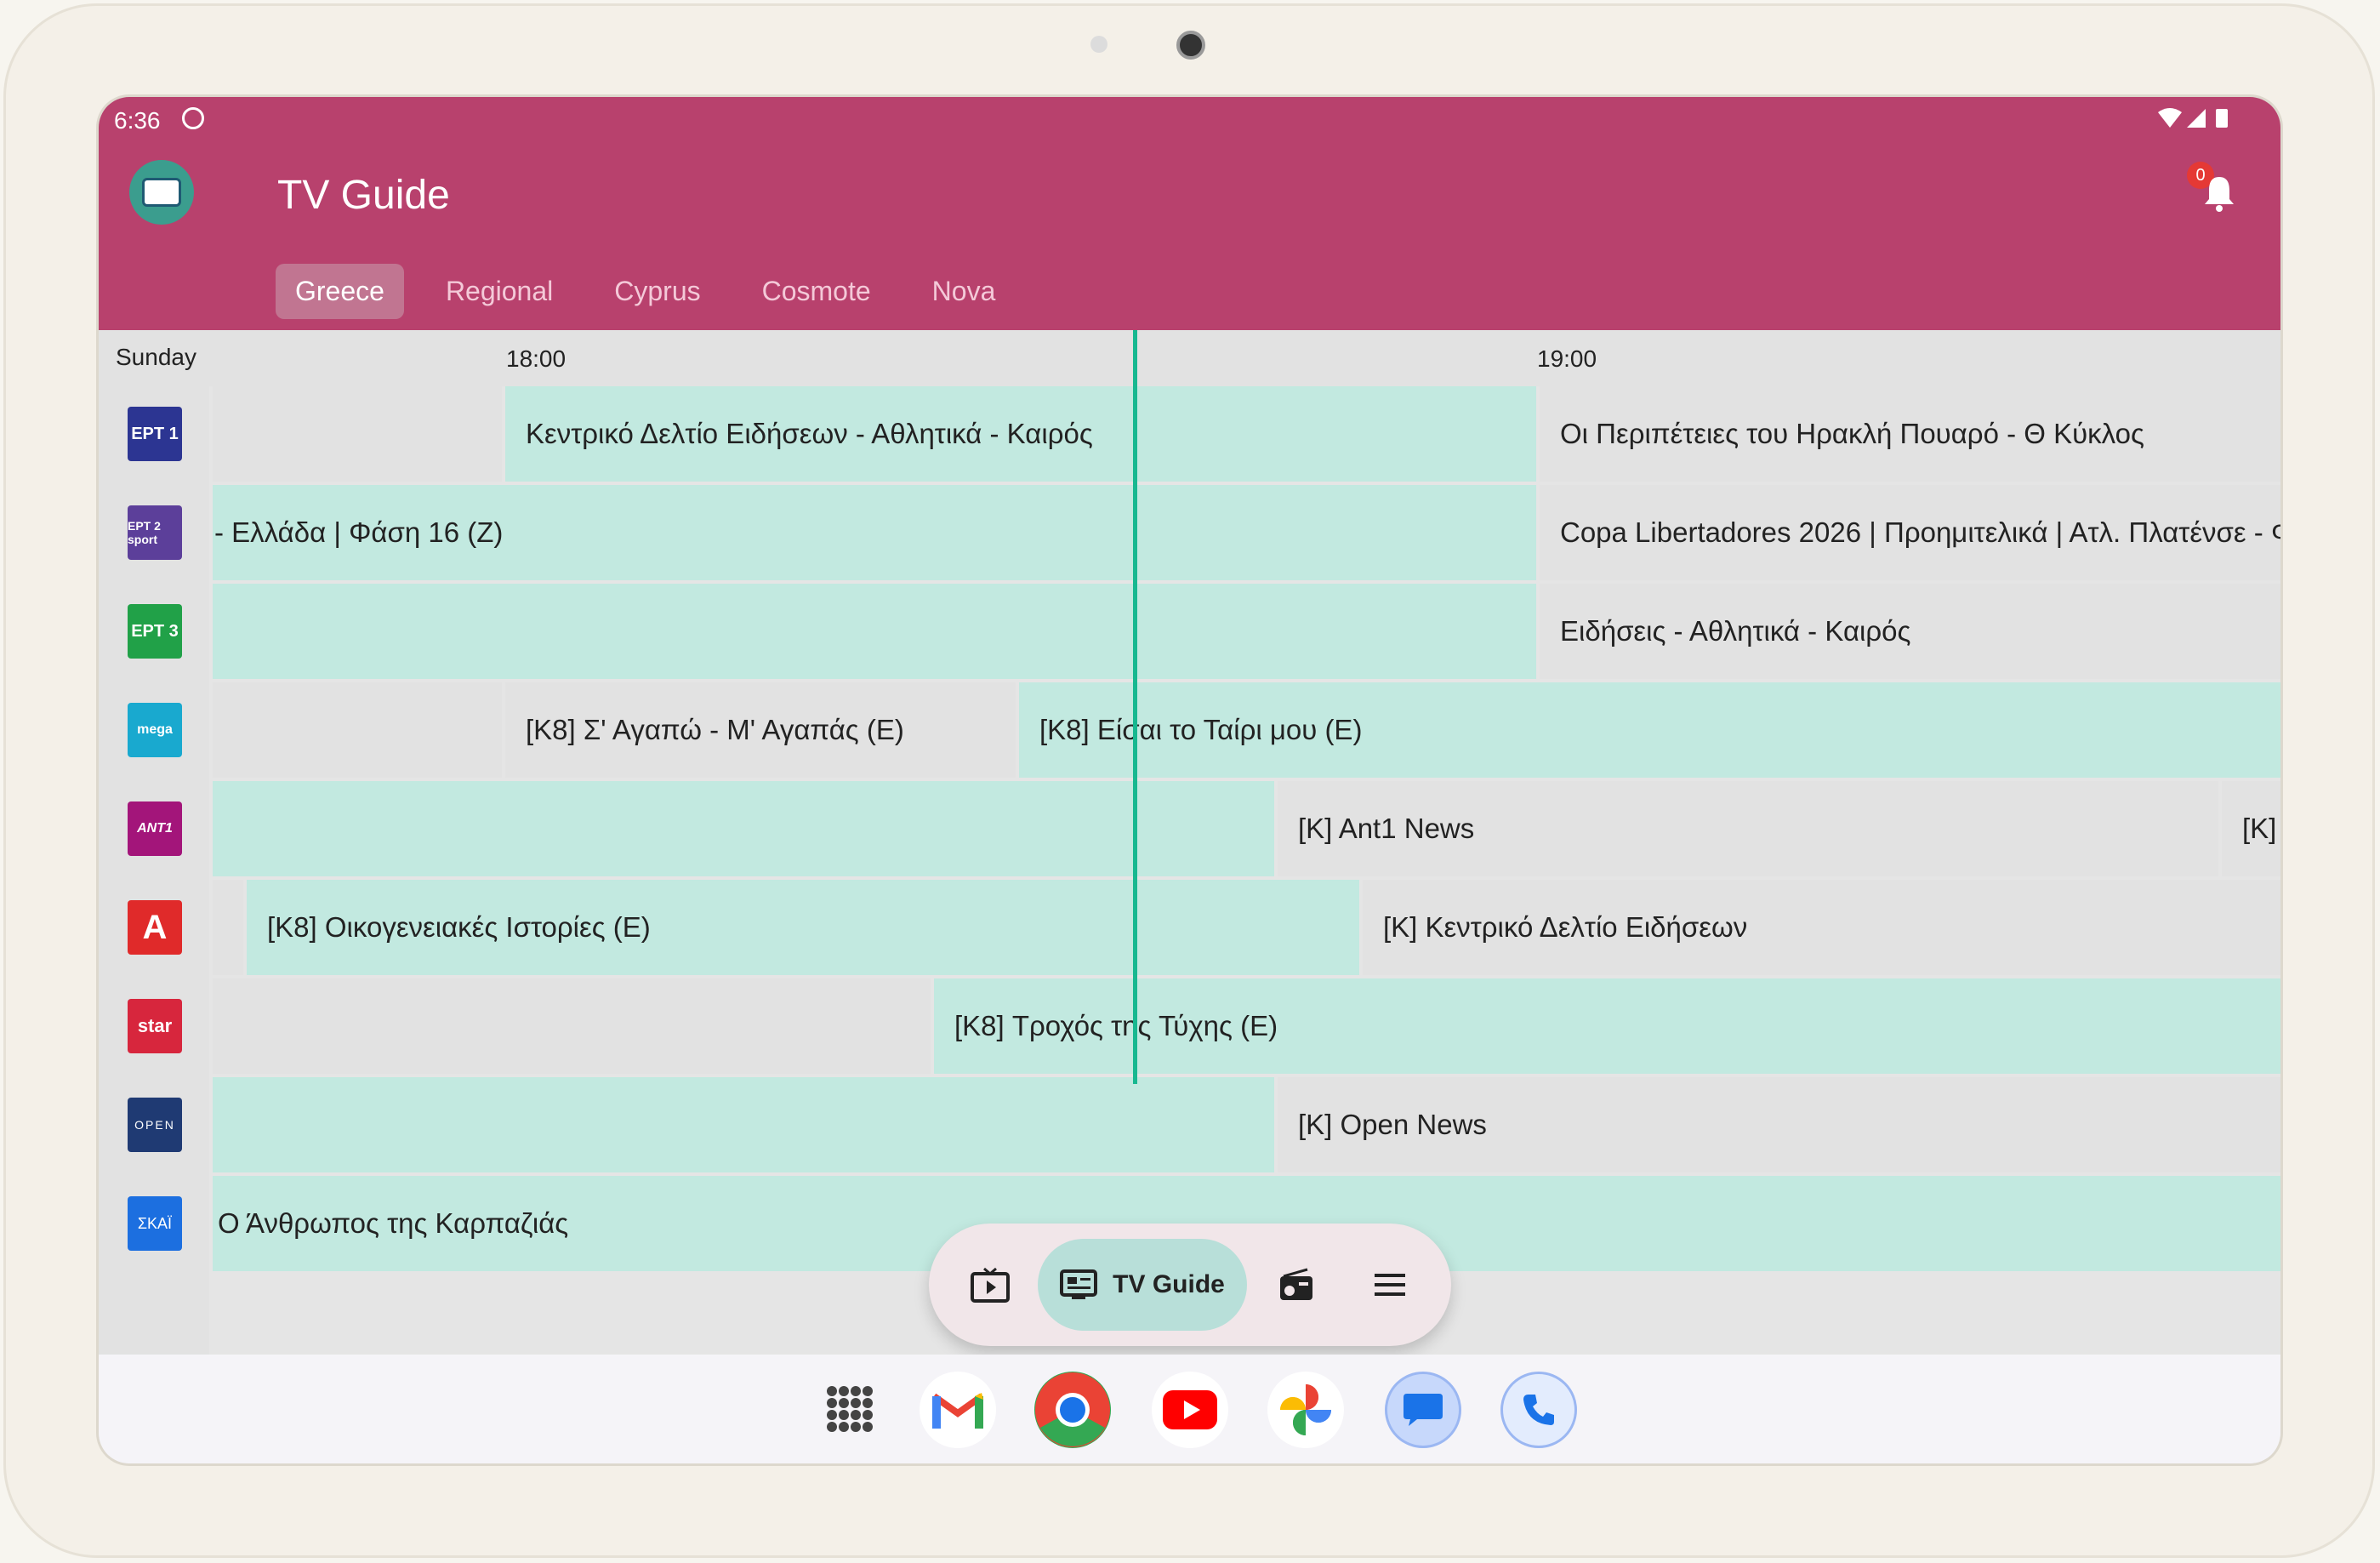 Image resolution: width=2380 pixels, height=1563 pixels. Describe the element at coordinates (155, 631) in the screenshot. I see `channel-logo-ert3: ΕΡΤ 3` at that location.